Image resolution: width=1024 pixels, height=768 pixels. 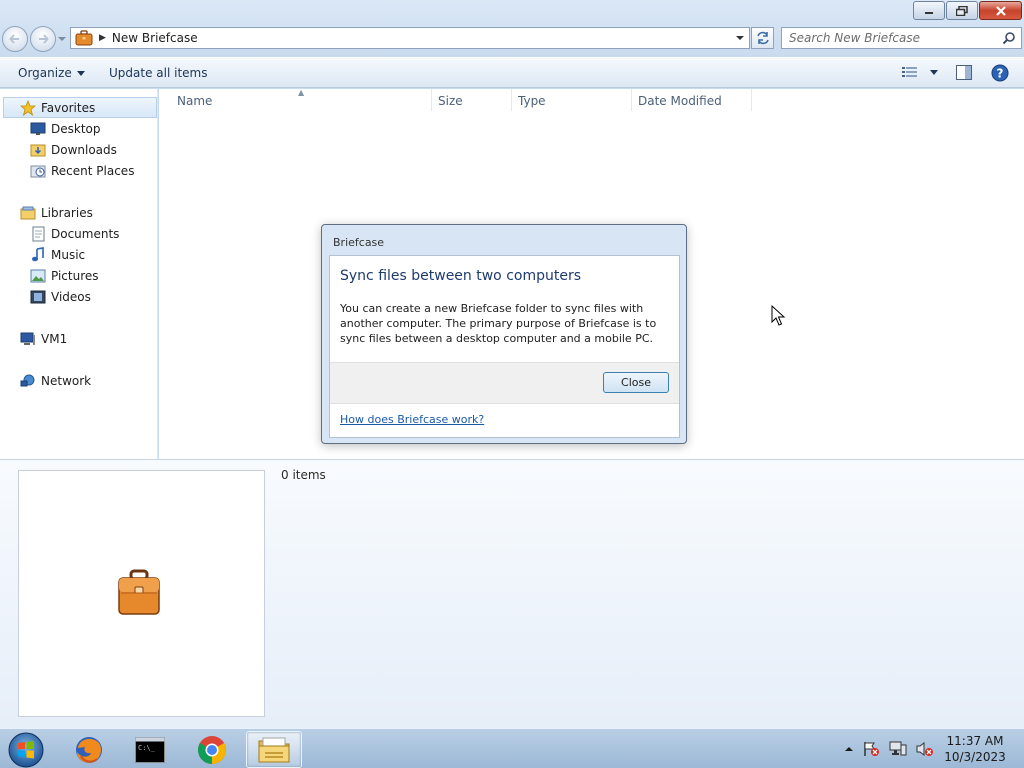 I want to click on nav-favorites: Favorites, so click(x=80, y=107).